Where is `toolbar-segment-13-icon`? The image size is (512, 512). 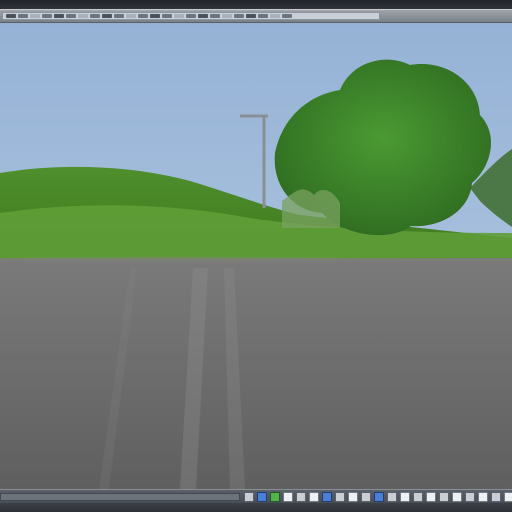
toolbar-segment-13-icon is located at coordinates (155, 16).